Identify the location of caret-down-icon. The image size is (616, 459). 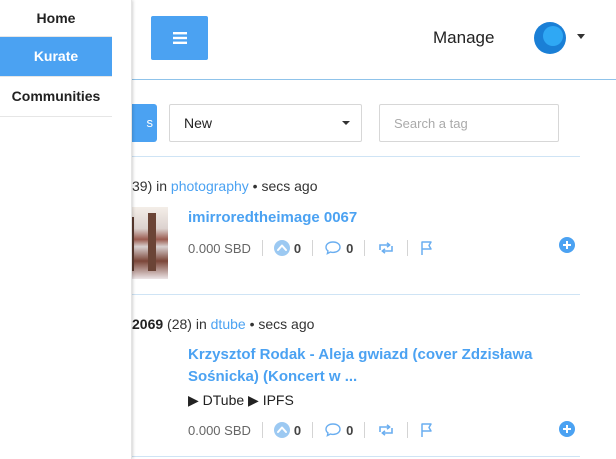
(346, 123).